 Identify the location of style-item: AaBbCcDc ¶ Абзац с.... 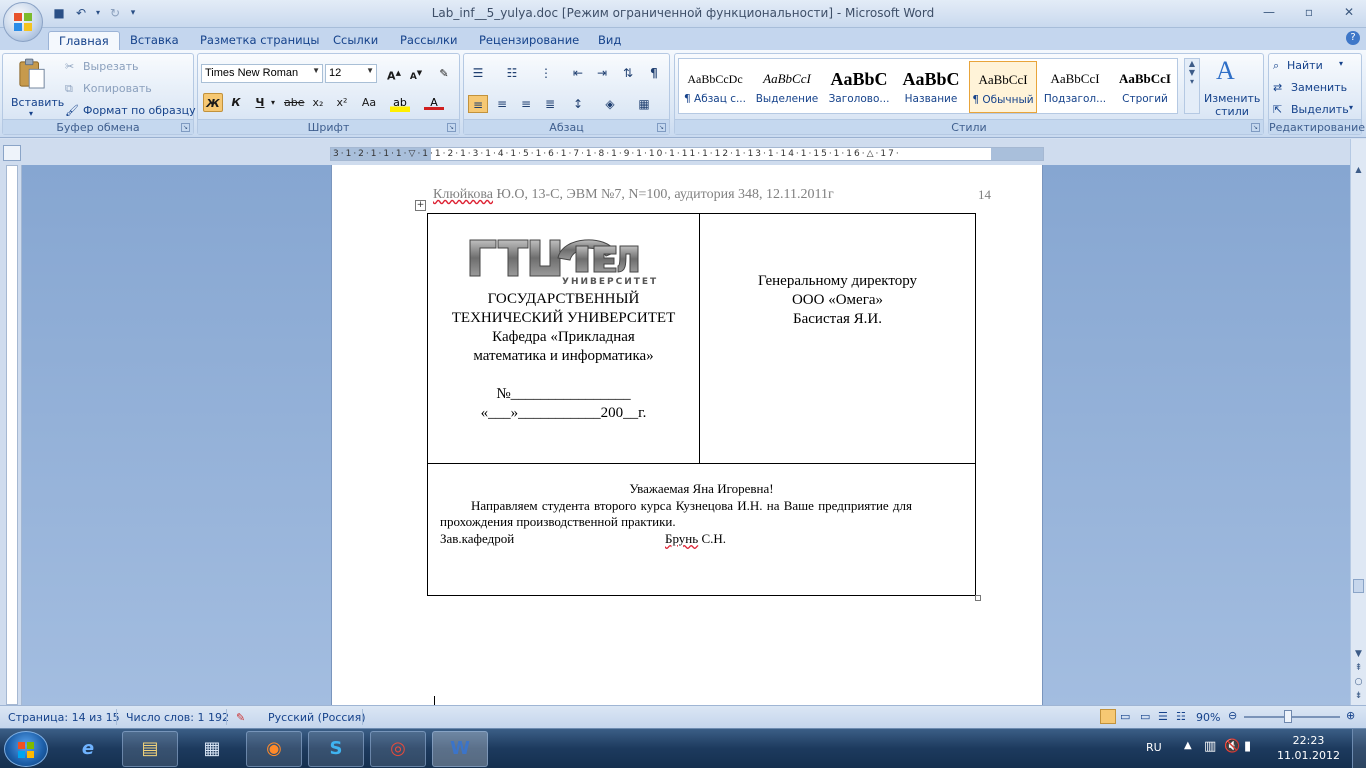
(715, 87).